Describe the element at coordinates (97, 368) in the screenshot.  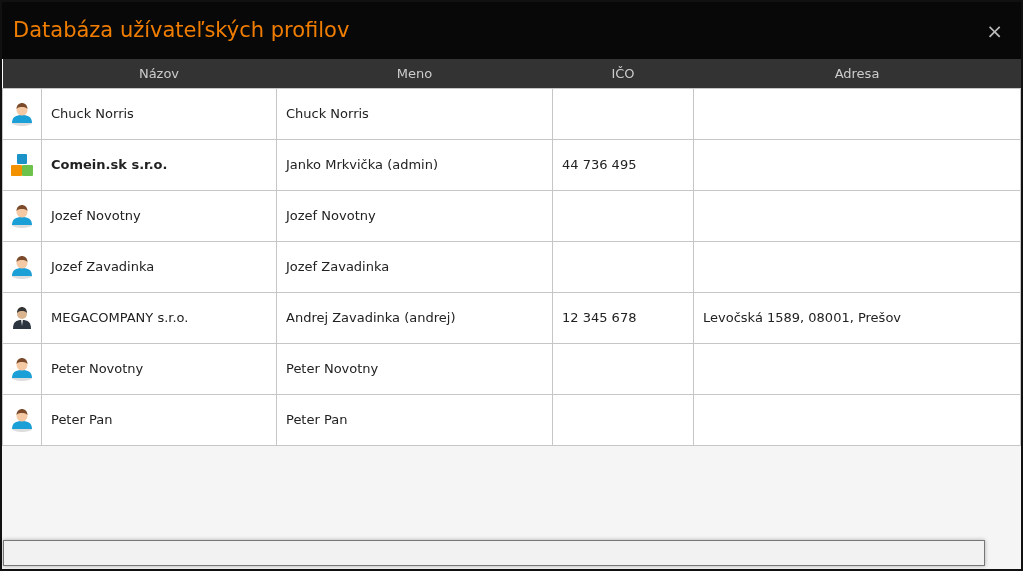
I see `name-cell: Peter Novotny` at that location.